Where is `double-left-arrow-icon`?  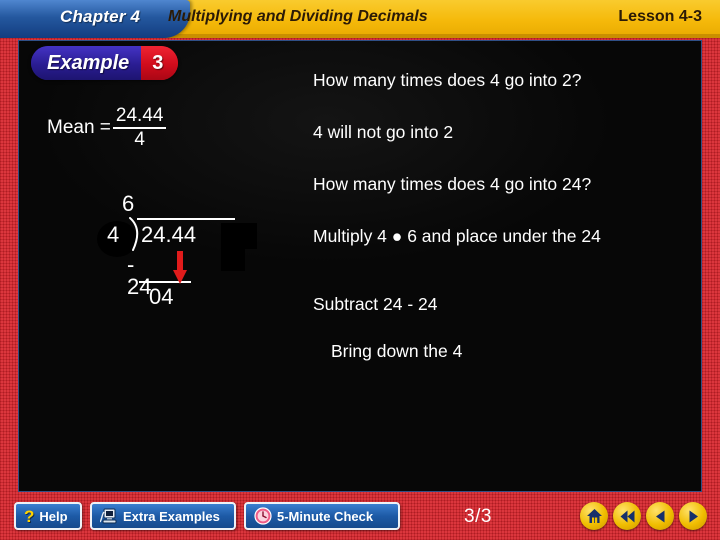
double-left-arrow-icon is located at coordinates (627, 516).